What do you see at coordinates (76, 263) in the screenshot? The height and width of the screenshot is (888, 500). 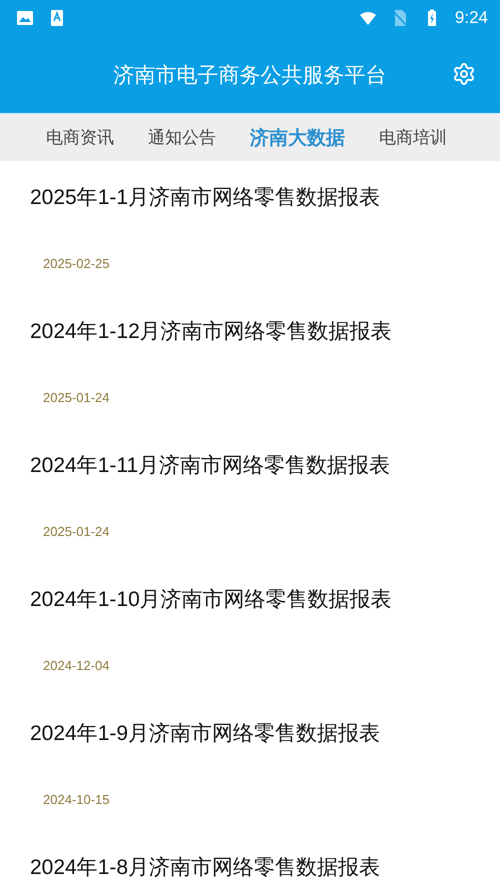 I see `article-date: 2025-02-25` at bounding box center [76, 263].